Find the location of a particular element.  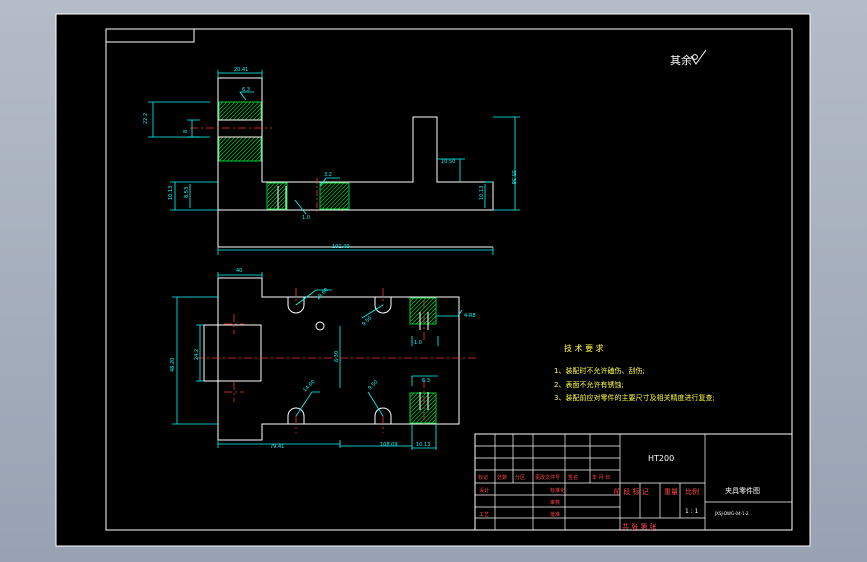

row-checker: 审核 is located at coordinates (555, 502).